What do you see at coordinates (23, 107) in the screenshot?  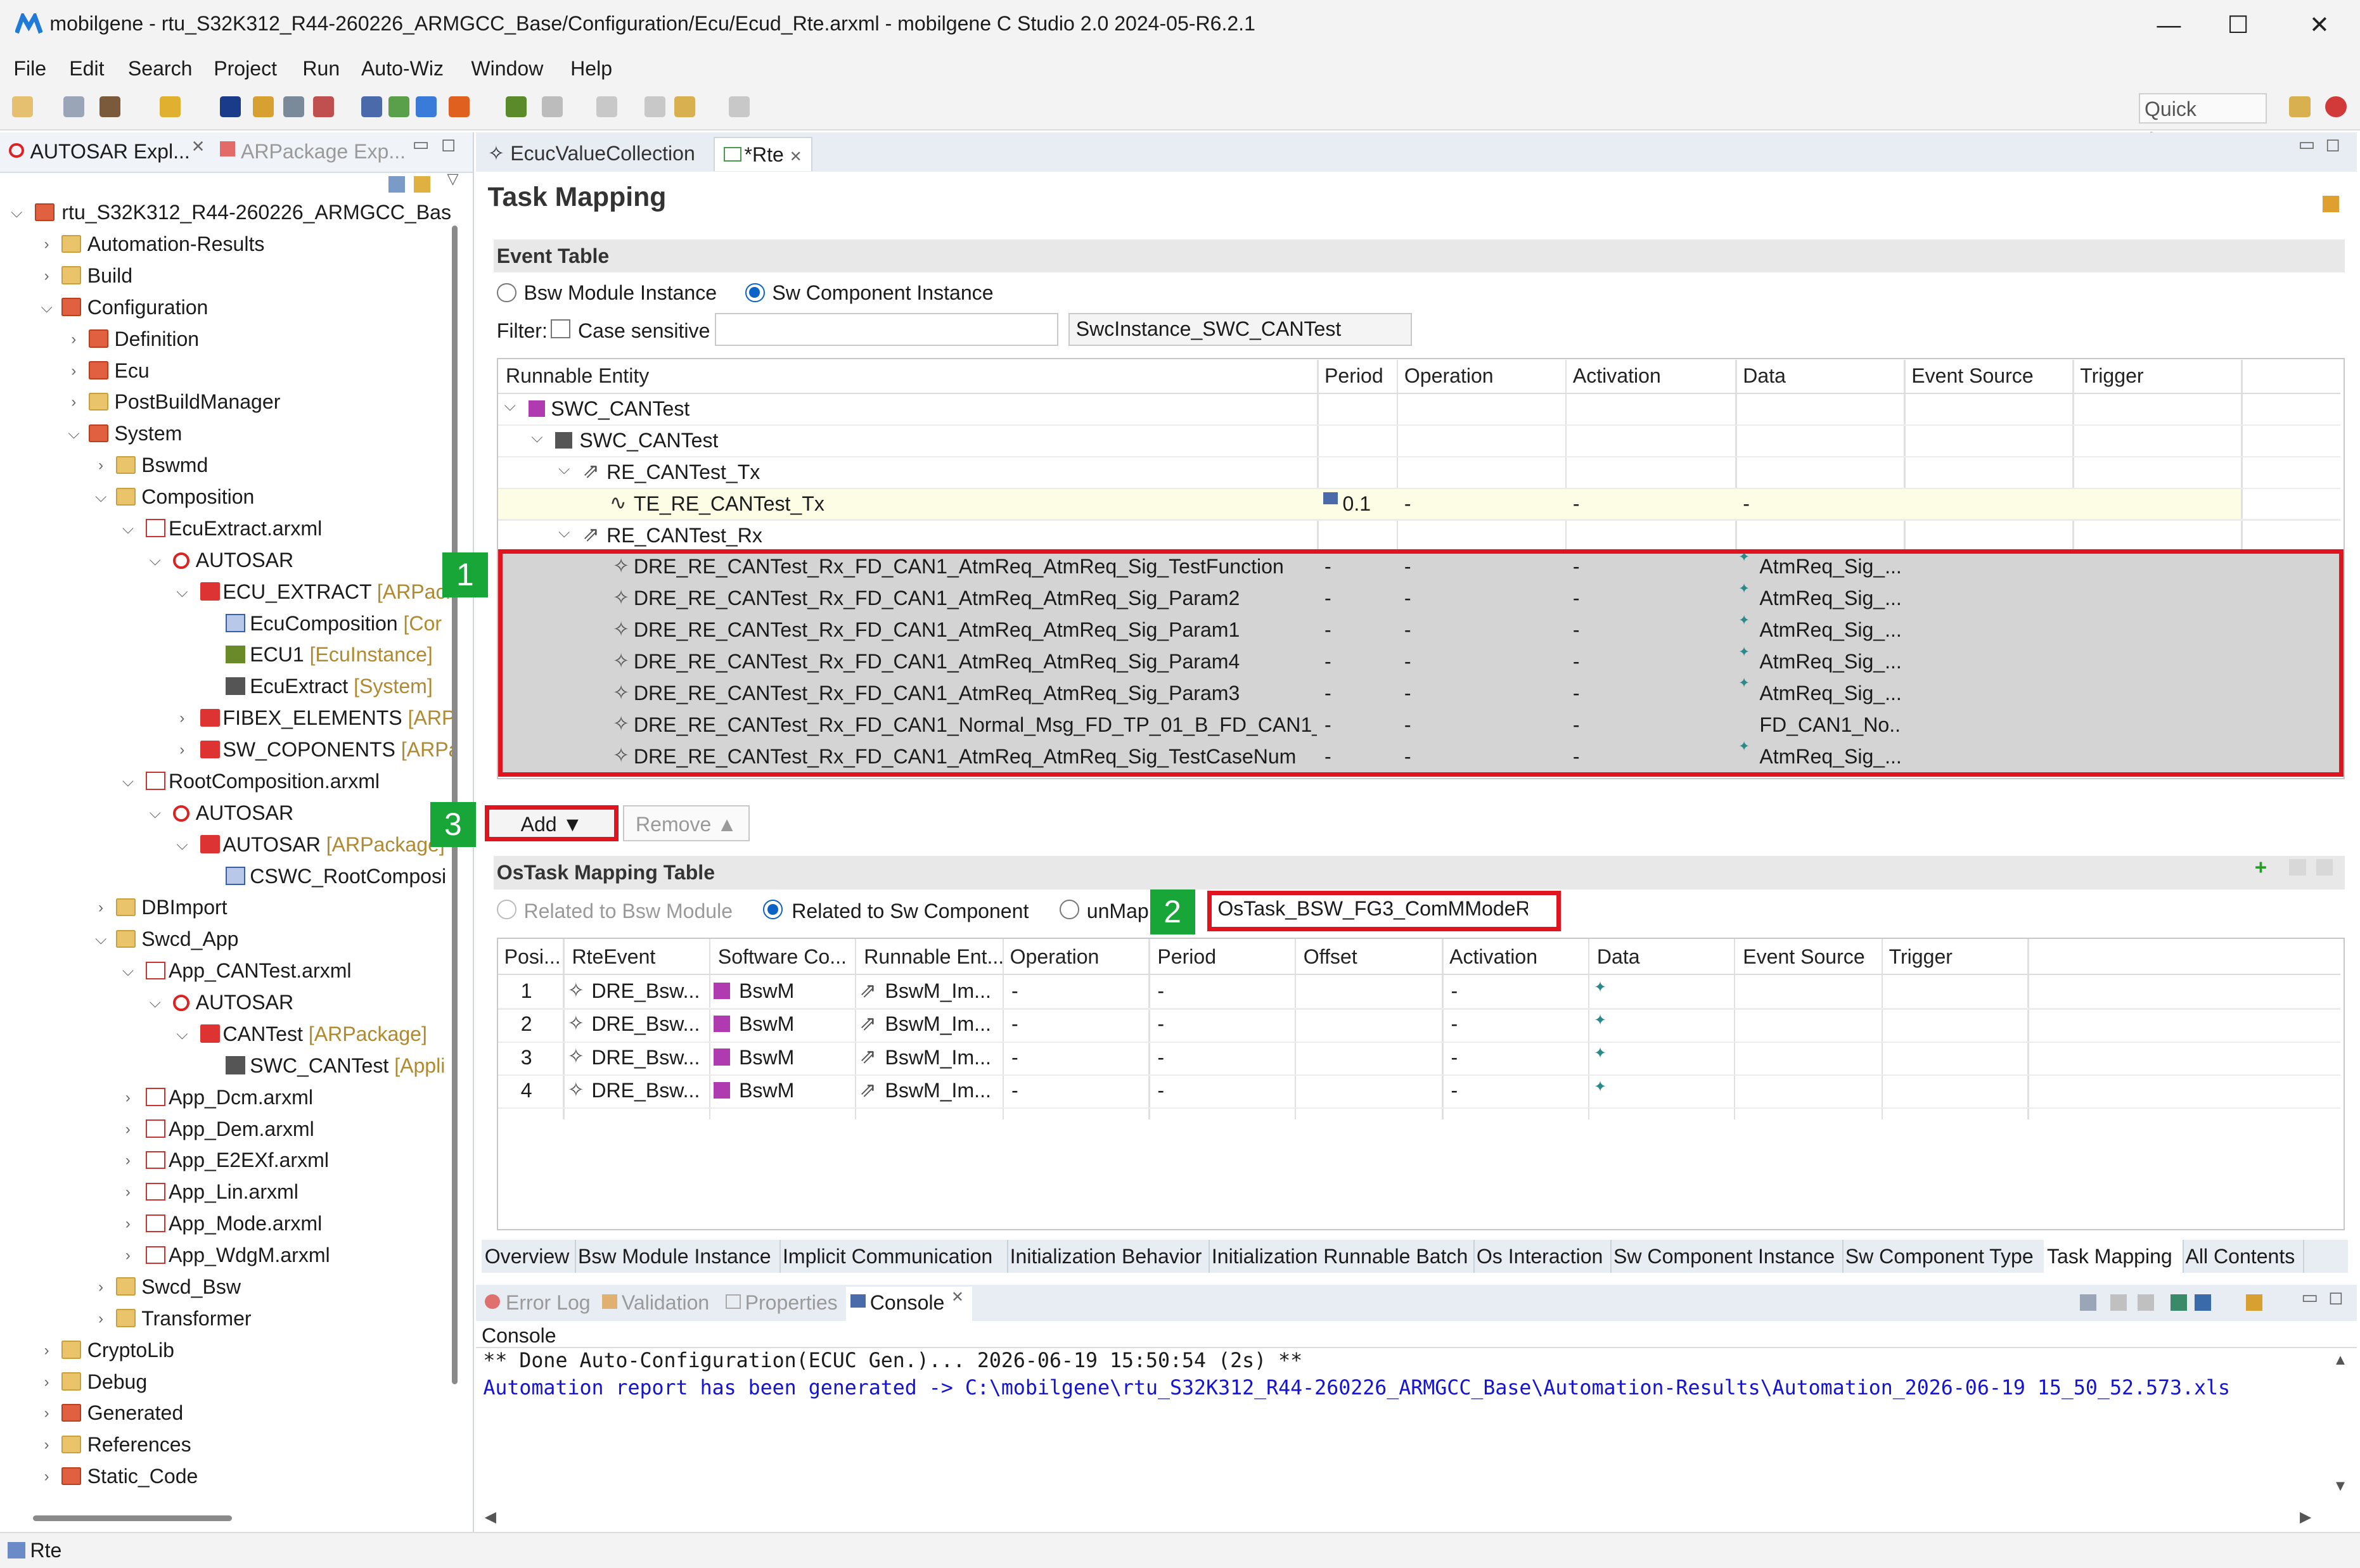 I see `new-icon` at bounding box center [23, 107].